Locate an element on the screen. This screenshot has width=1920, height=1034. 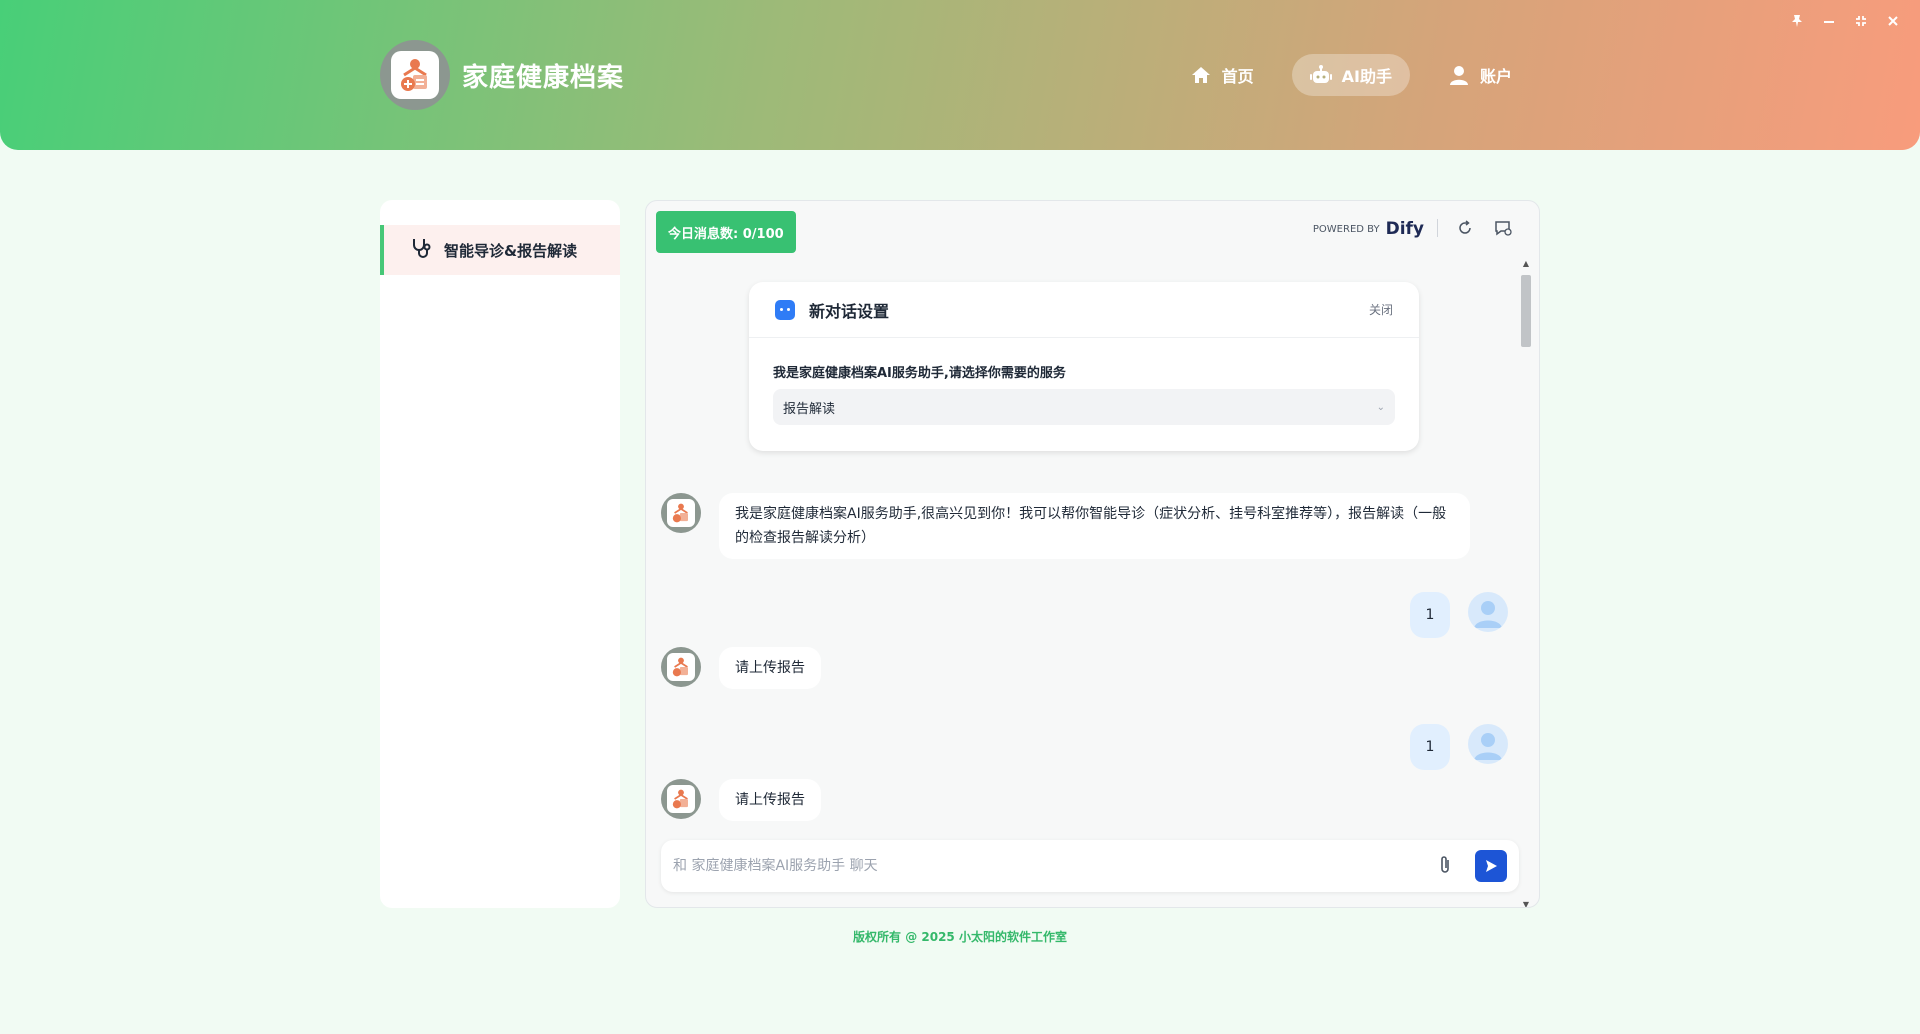
chat-composer is located at coordinates (1090, 866).